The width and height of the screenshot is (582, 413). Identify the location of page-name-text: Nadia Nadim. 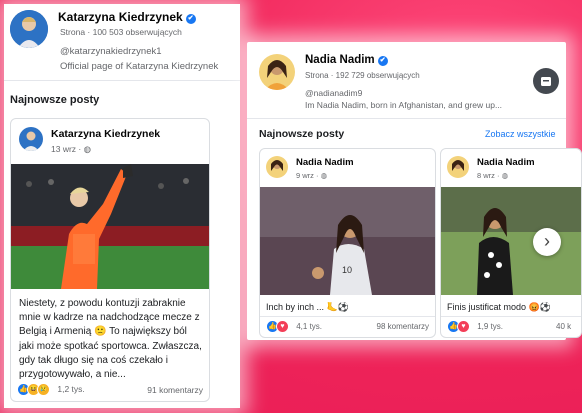
(340, 60).